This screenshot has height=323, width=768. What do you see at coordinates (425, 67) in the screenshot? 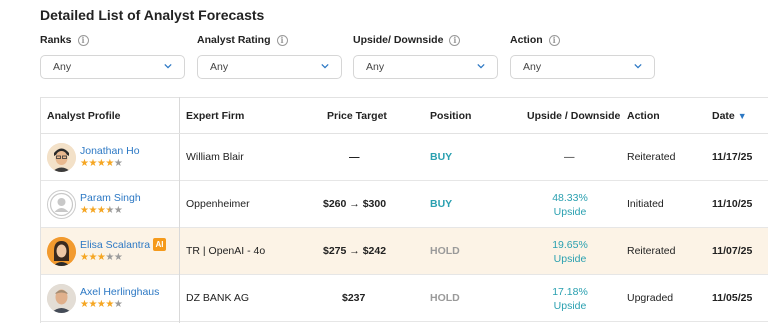
I see `upside-downside-select: Any` at bounding box center [425, 67].